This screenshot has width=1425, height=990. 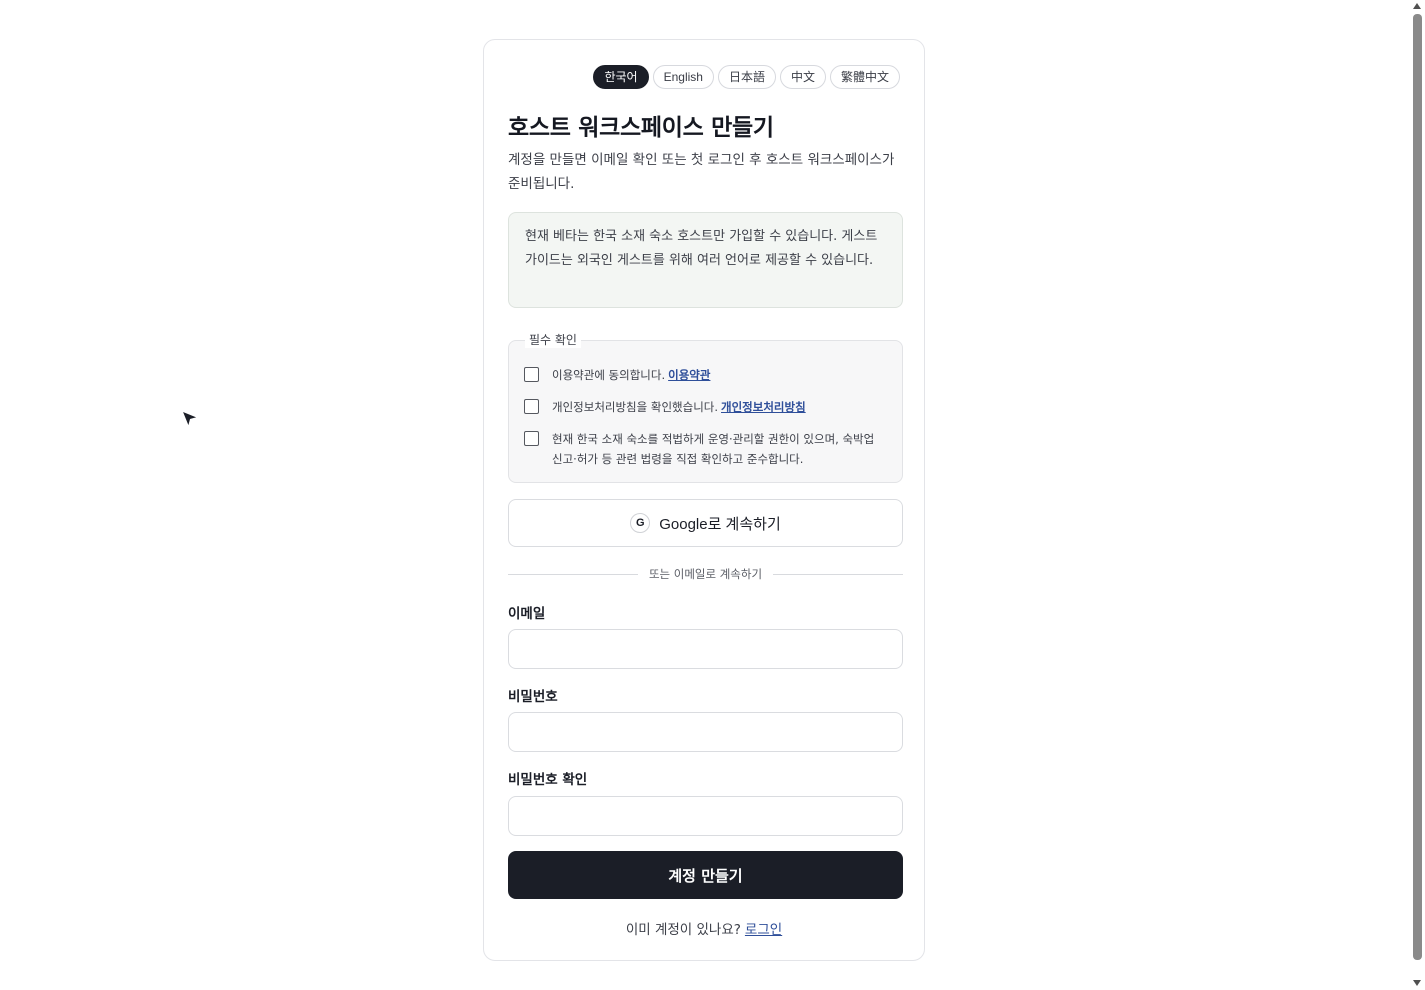 I want to click on scroll-down-arrow-icon, so click(x=1417, y=983).